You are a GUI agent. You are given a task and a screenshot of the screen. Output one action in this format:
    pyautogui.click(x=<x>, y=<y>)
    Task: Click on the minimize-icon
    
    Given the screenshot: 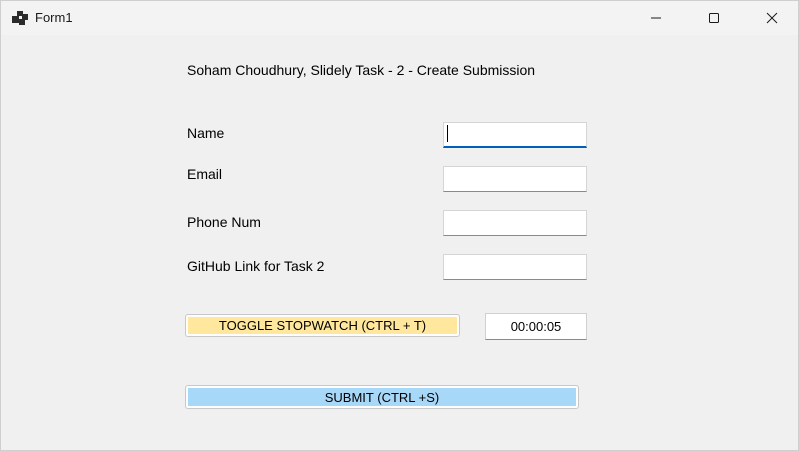 What is the action you would take?
    pyautogui.click(x=656, y=18)
    